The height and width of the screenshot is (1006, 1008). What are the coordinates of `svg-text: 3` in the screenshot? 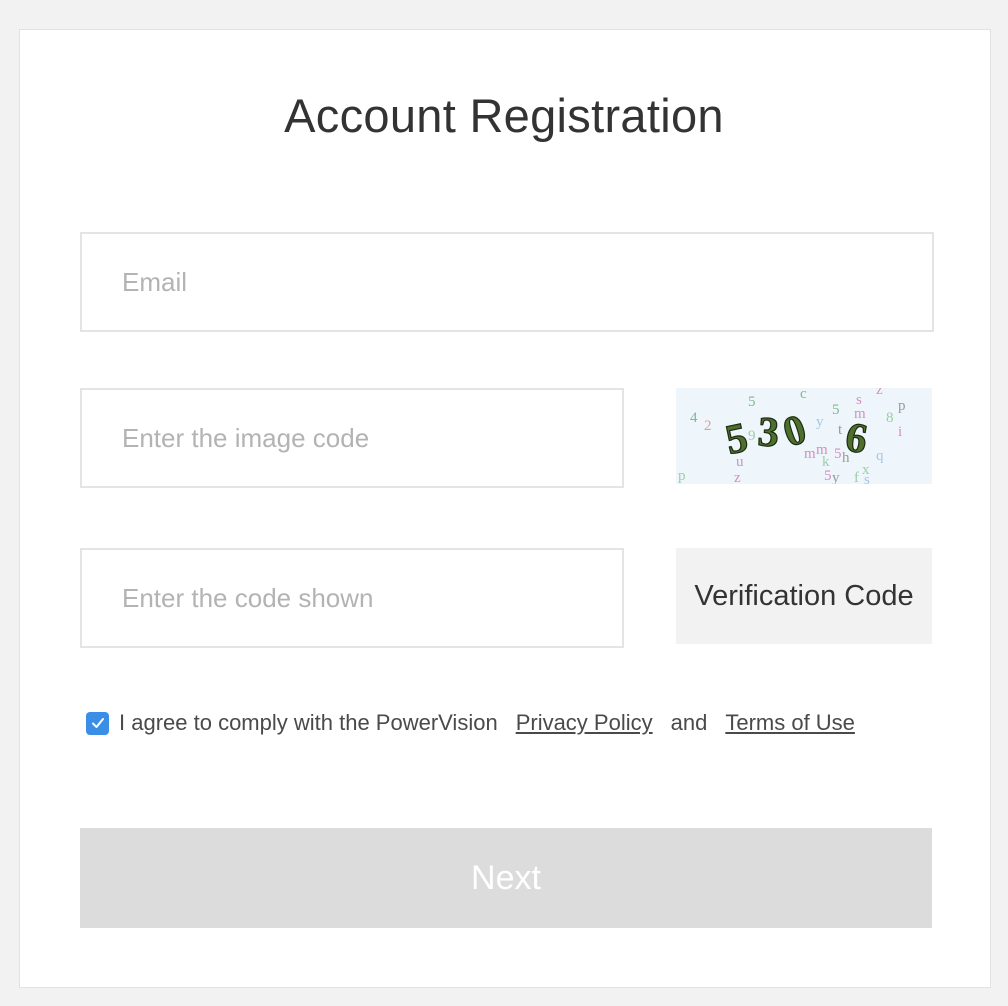 It's located at (768, 432).